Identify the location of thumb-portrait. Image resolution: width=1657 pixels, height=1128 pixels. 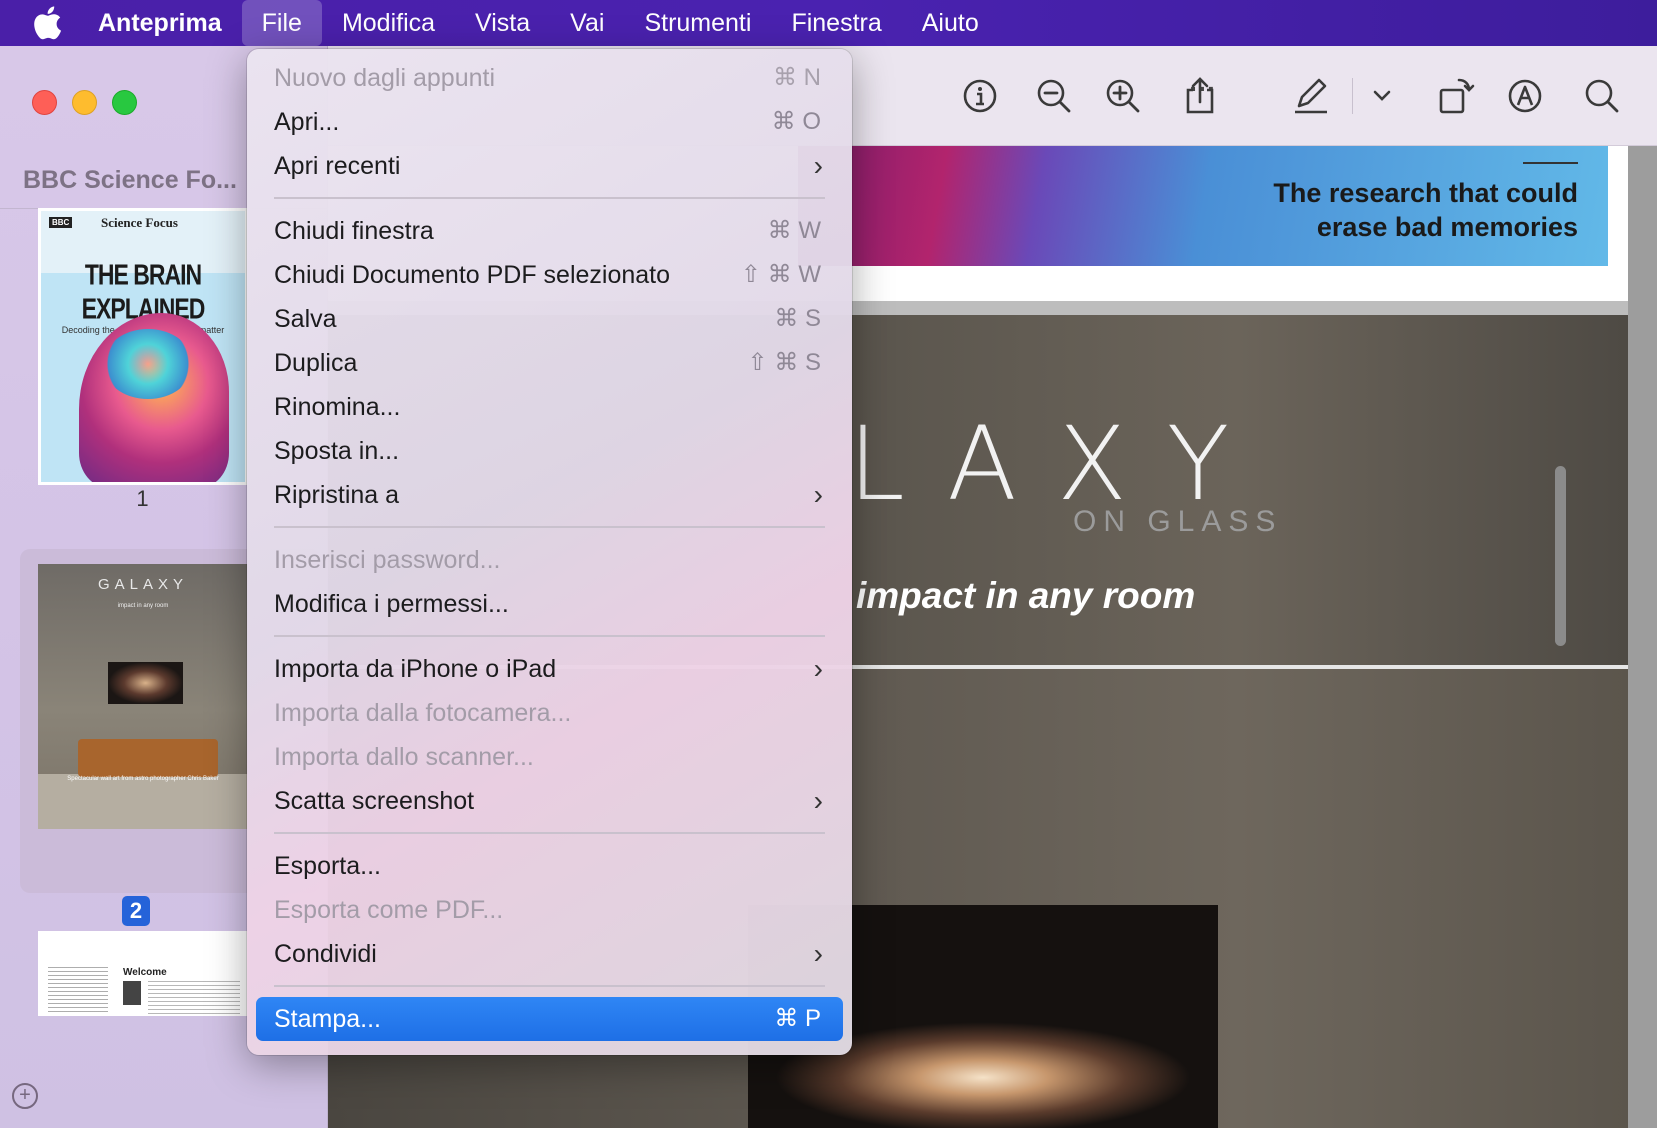
(132, 993).